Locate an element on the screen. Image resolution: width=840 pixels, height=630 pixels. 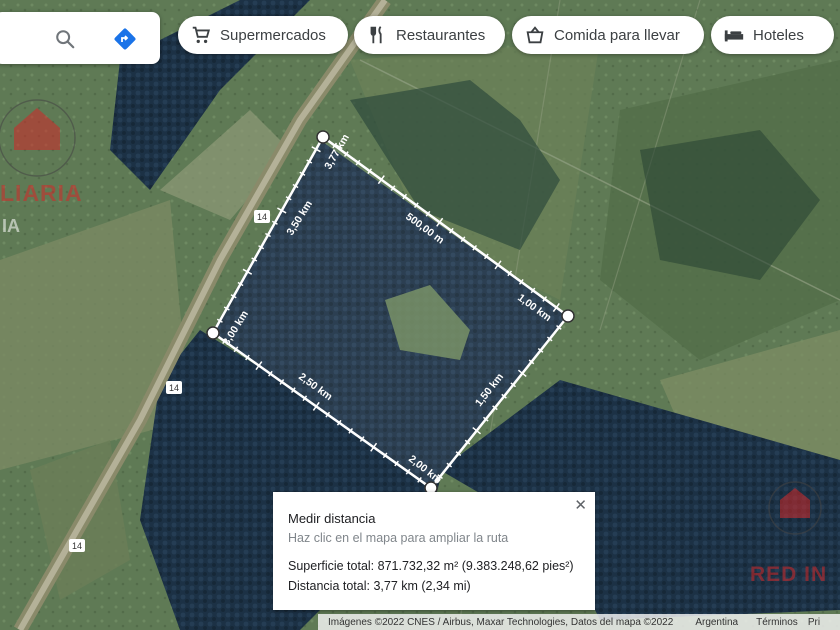
bed-icon is located at coordinates (734, 36).